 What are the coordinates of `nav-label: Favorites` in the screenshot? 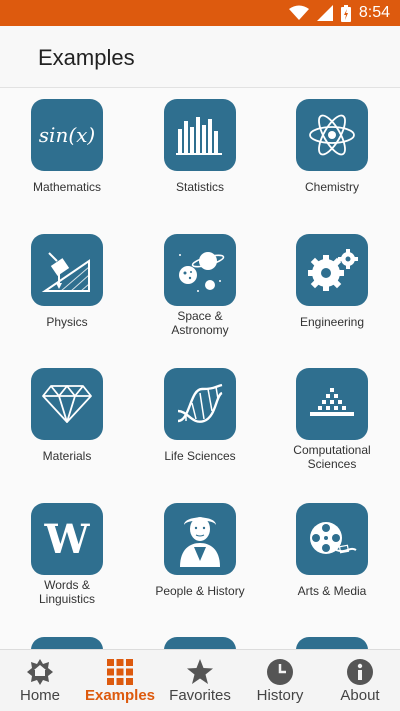 It's located at (200, 695).